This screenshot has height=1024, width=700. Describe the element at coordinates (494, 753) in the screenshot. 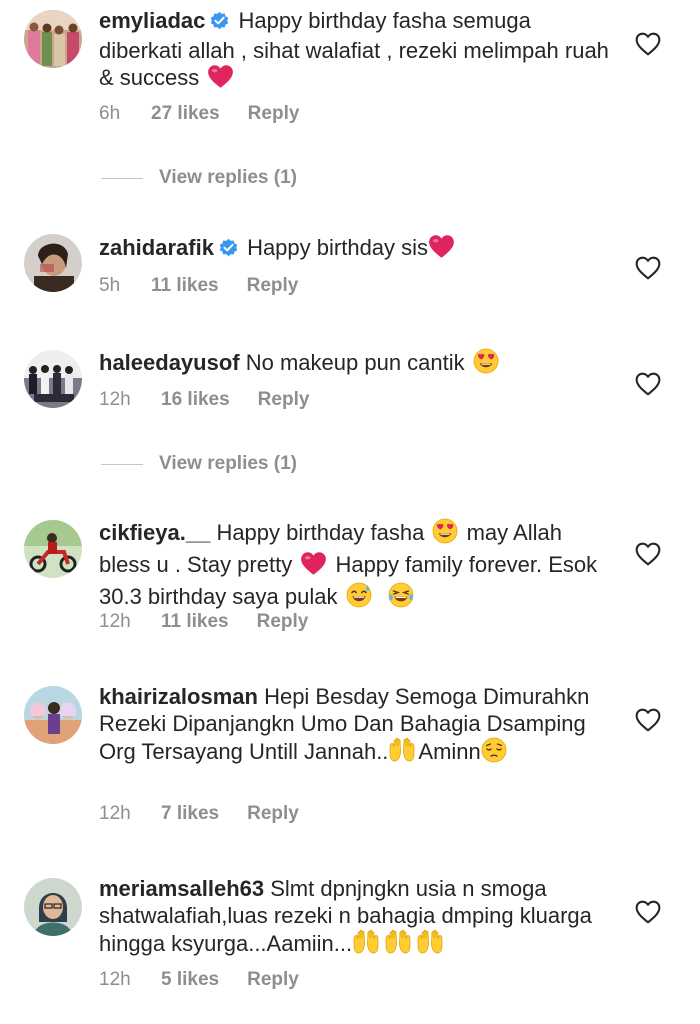

I see `pensive-emoji-icon` at that location.